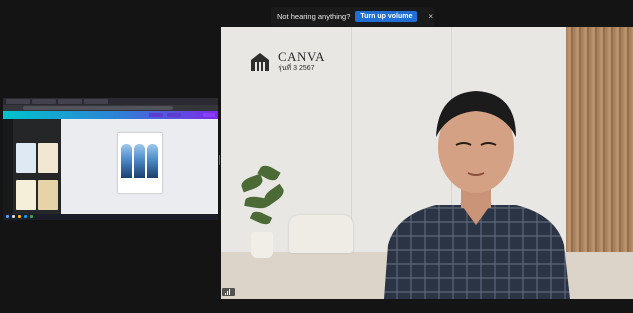 This screenshot has height=313, width=633. What do you see at coordinates (7, 216) in the screenshot?
I see `start-icon` at bounding box center [7, 216].